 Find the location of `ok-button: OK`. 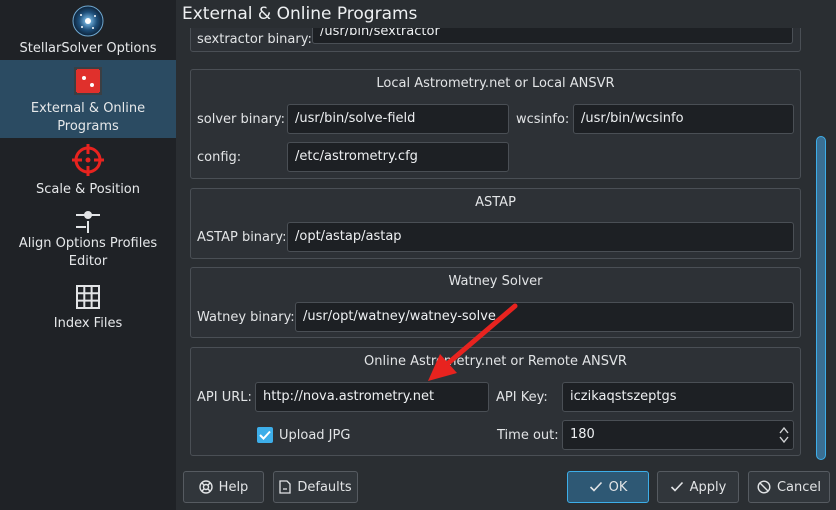

ok-button: OK is located at coordinates (608, 487).